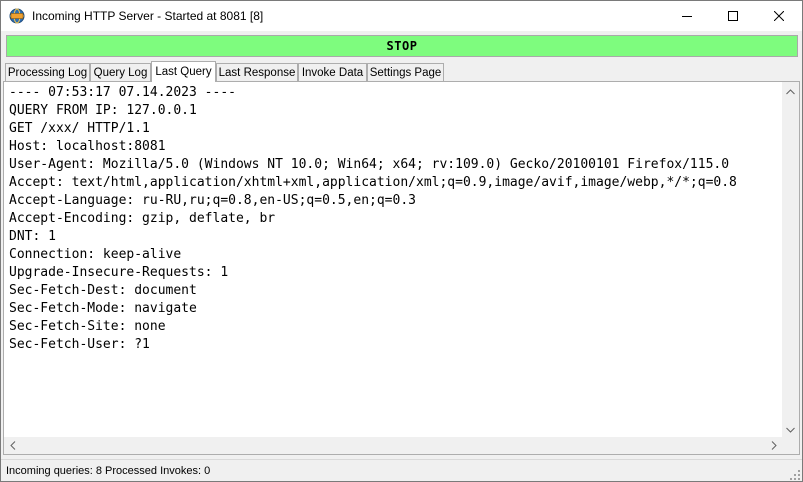 The image size is (803, 482). I want to click on stop-panel: STOP, so click(401, 46).